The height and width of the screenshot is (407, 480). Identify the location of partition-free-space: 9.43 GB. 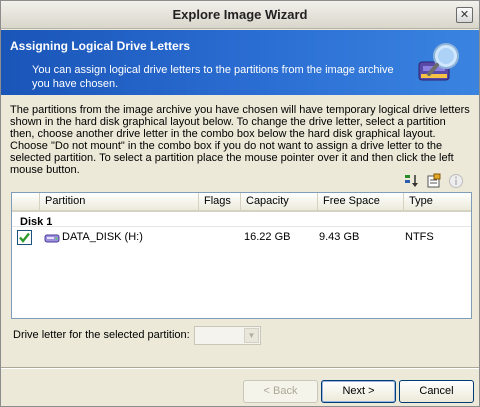
(339, 237).